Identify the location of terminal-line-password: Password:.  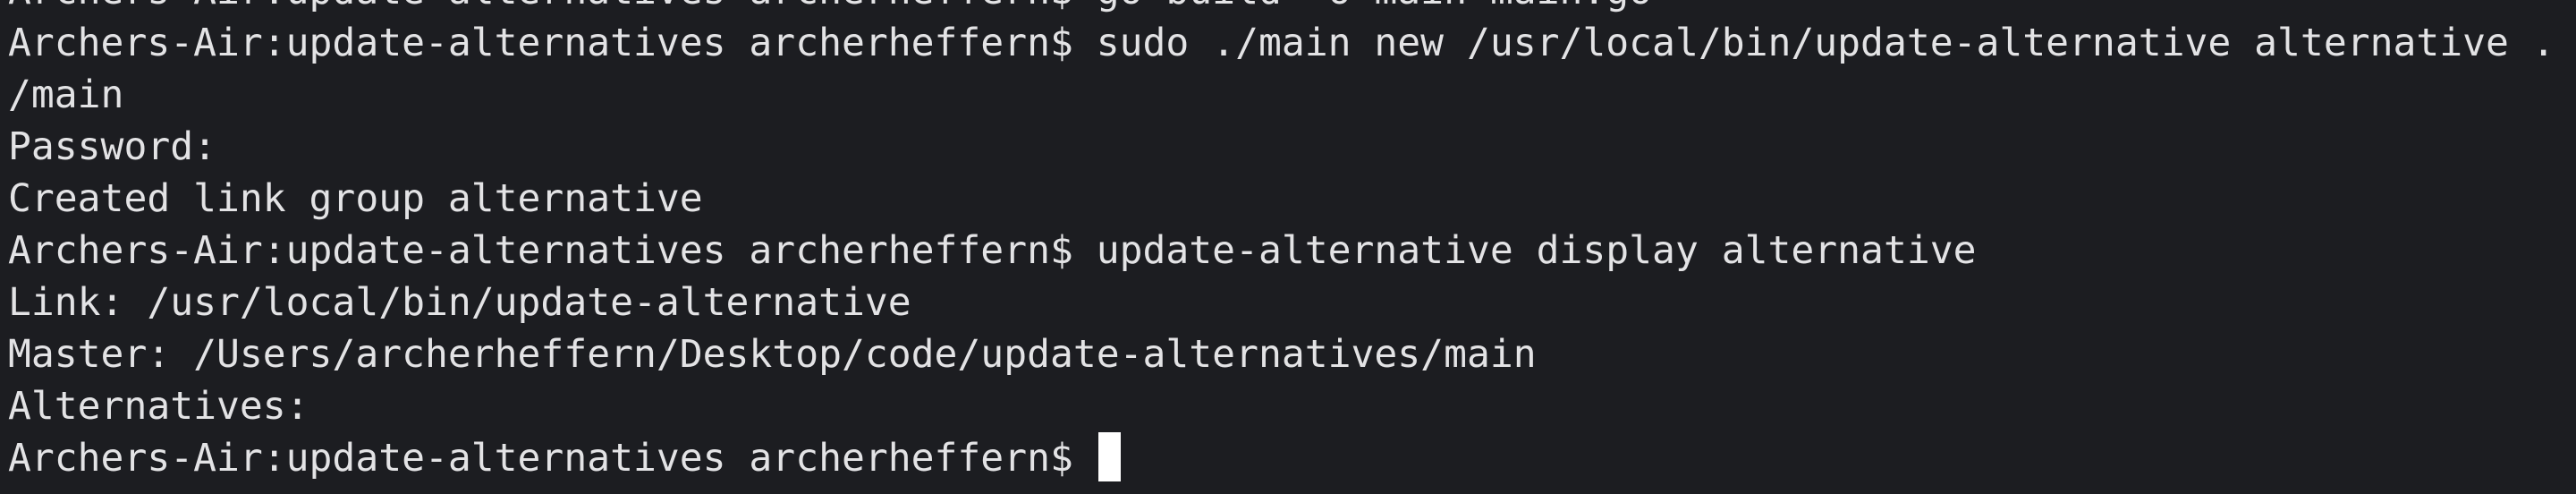
(112, 146).